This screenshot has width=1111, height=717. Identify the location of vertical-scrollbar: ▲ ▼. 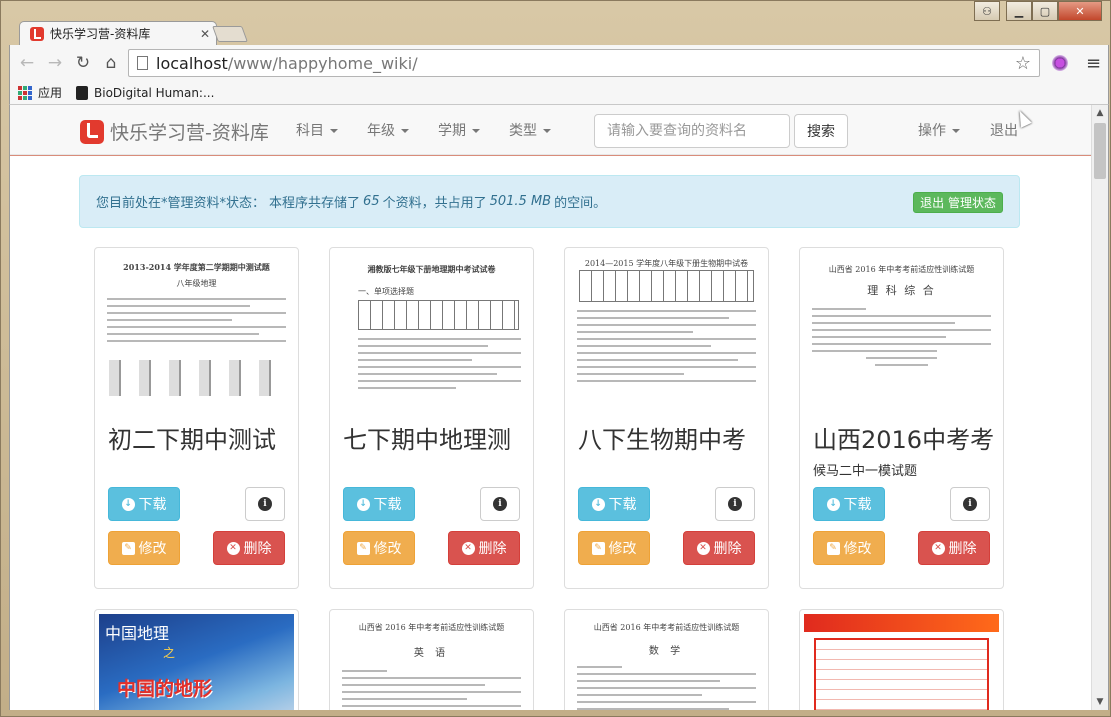
(1099, 407).